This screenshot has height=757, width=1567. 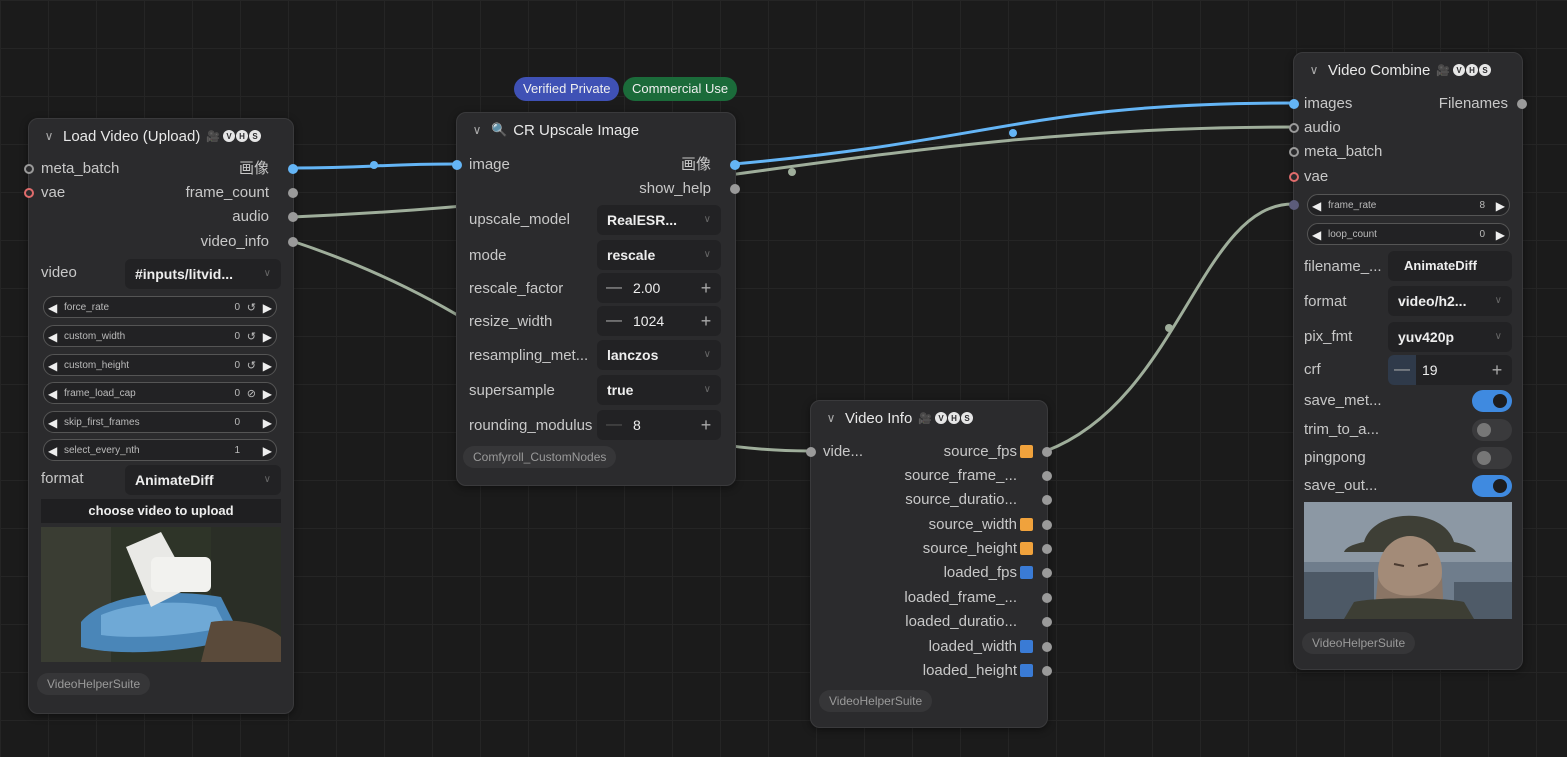 I want to click on custom-width-widget: ◀ custom_width 0 ↺ ▶, so click(x=160, y=336).